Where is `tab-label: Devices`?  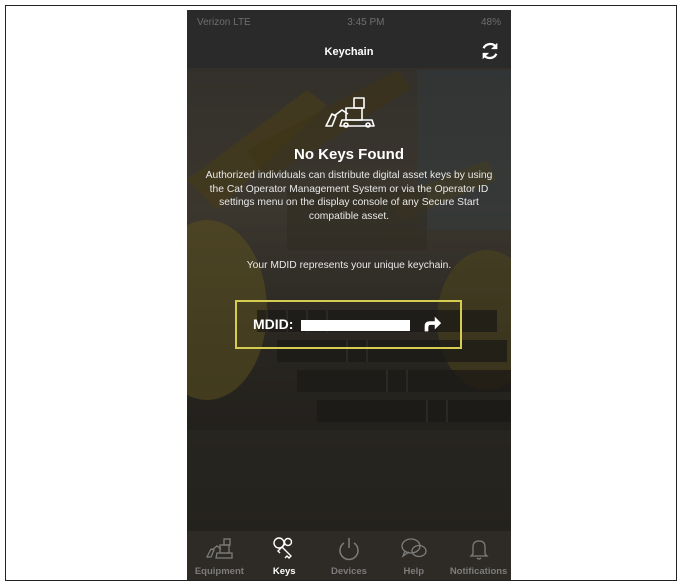
tab-label: Devices is located at coordinates (349, 571).